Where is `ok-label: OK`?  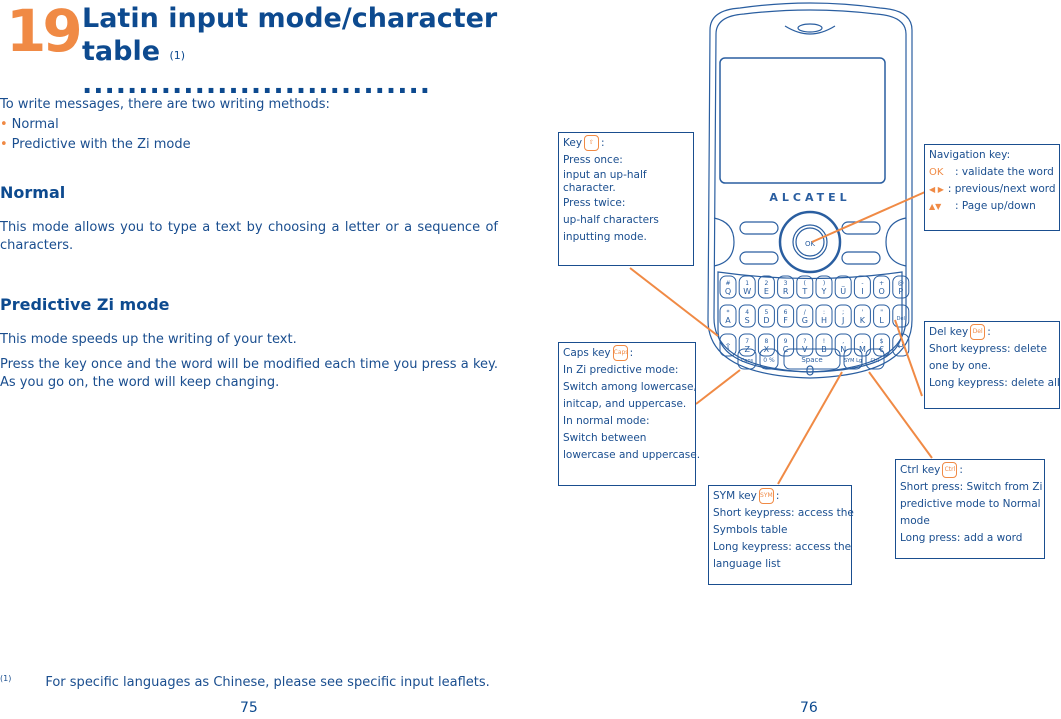 ok-label: OK is located at coordinates (810, 244).